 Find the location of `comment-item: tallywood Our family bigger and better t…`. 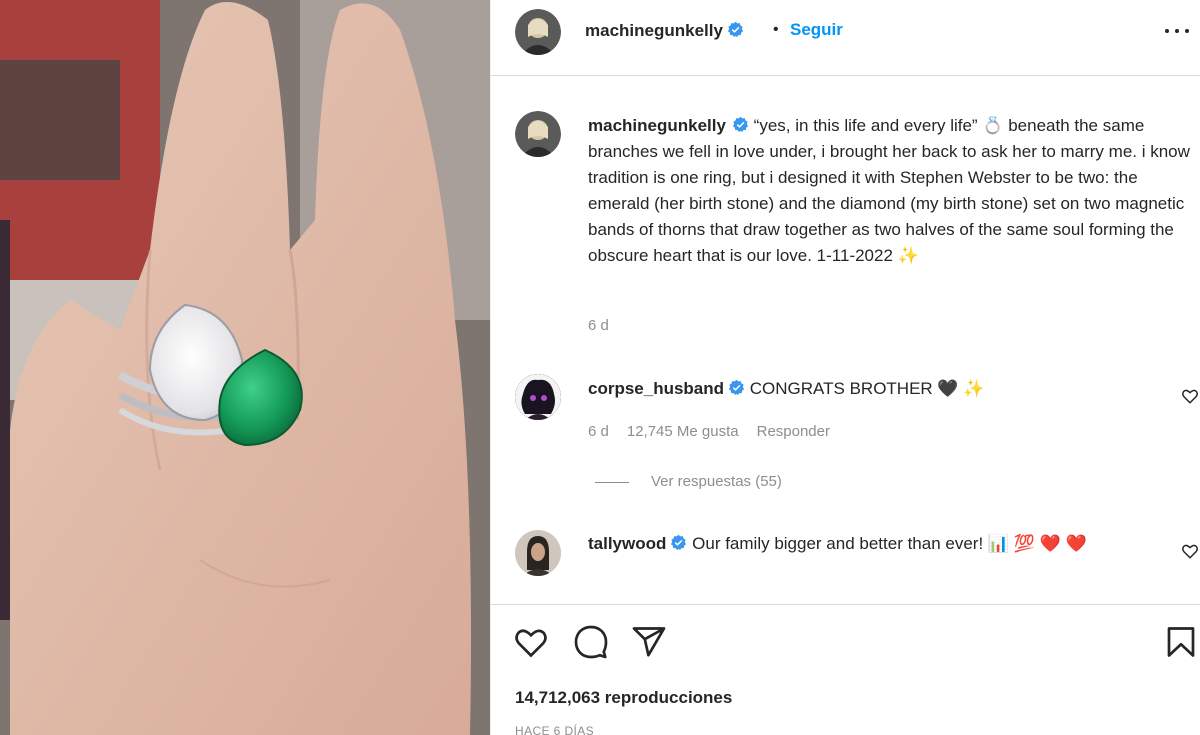

comment-item: tallywood Our family bigger and better t… is located at coordinates (878, 544).